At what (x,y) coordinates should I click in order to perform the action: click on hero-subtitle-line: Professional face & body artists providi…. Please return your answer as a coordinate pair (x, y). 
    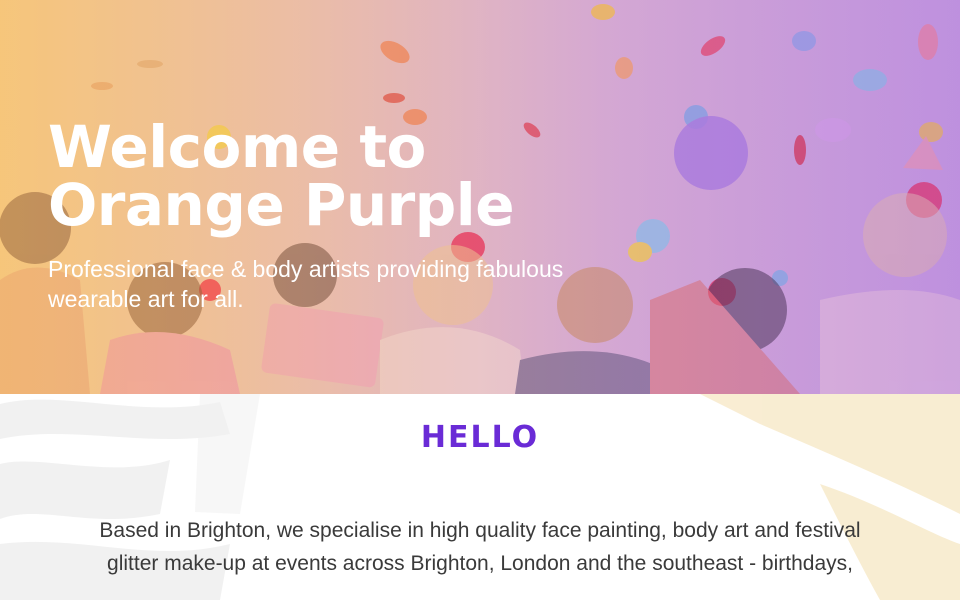
    Looking at the image, I should click on (306, 269).